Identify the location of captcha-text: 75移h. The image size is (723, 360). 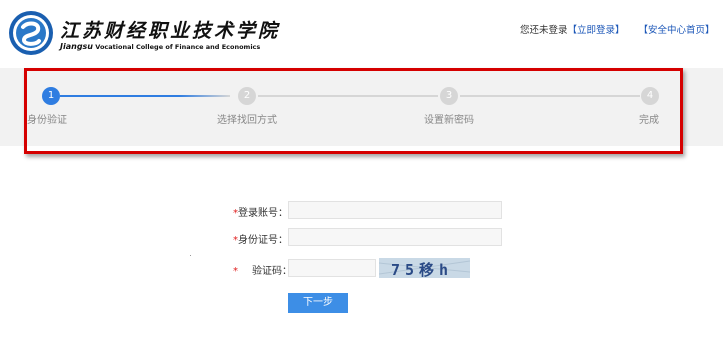
(422, 269).